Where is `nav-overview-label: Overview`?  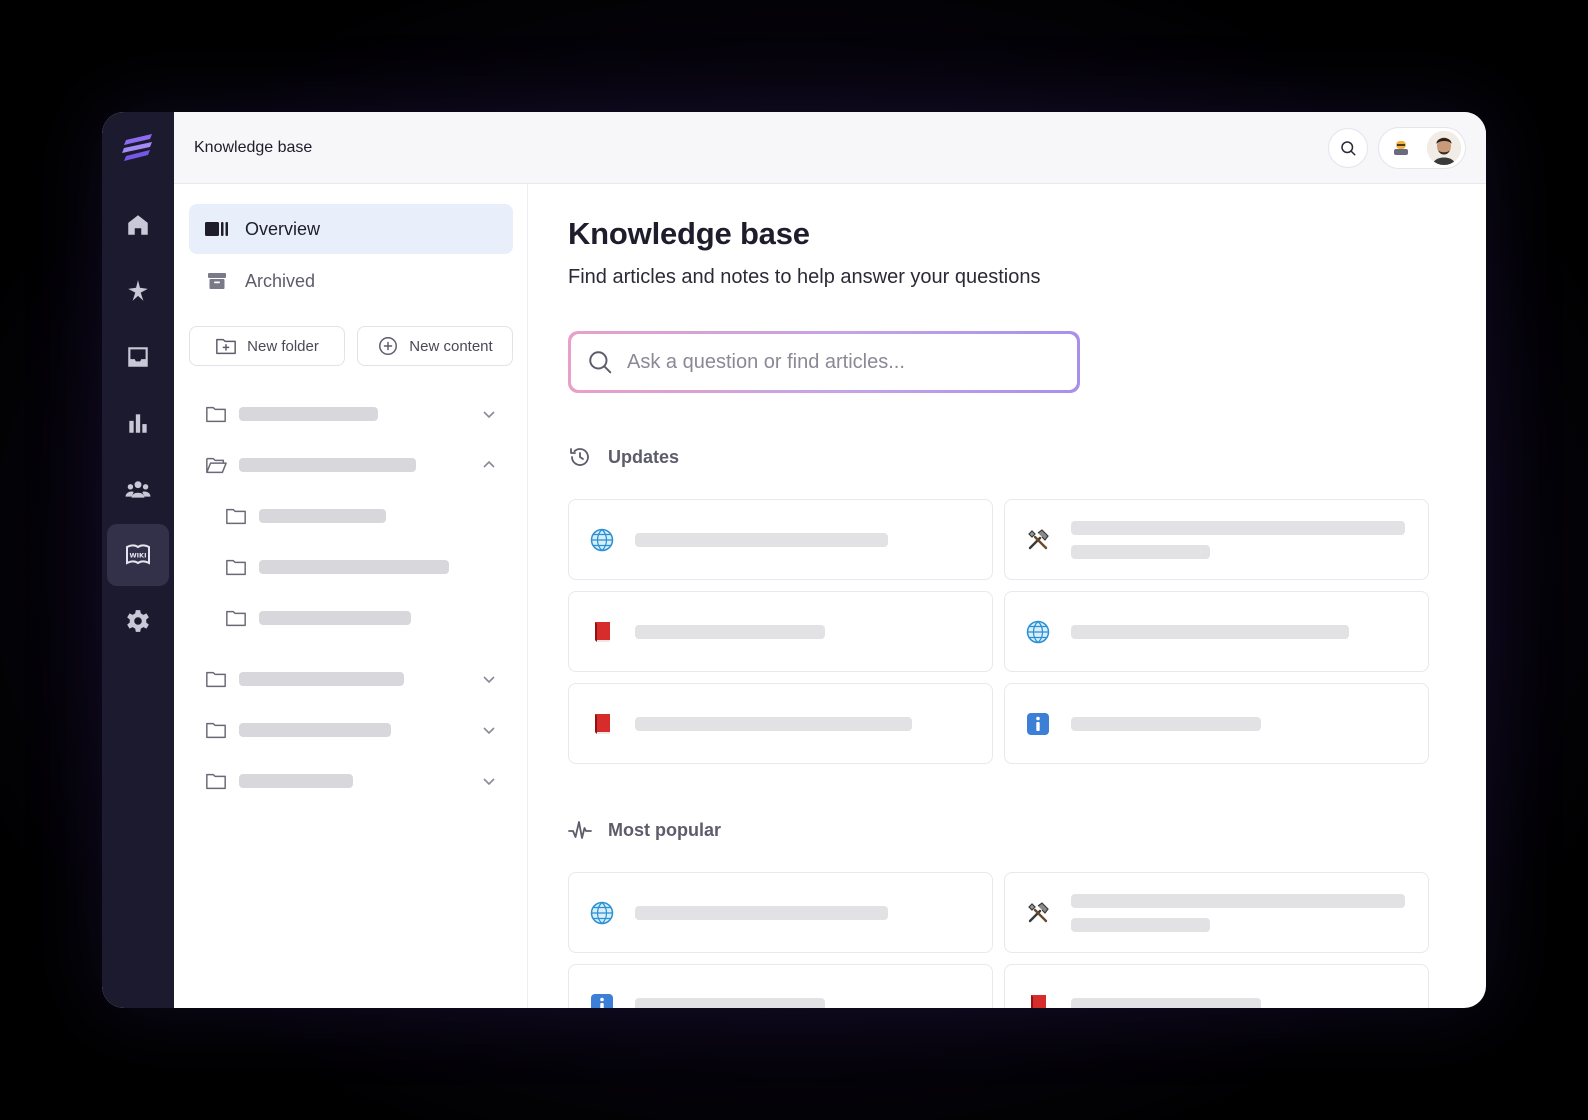 nav-overview-label: Overview is located at coordinates (283, 228).